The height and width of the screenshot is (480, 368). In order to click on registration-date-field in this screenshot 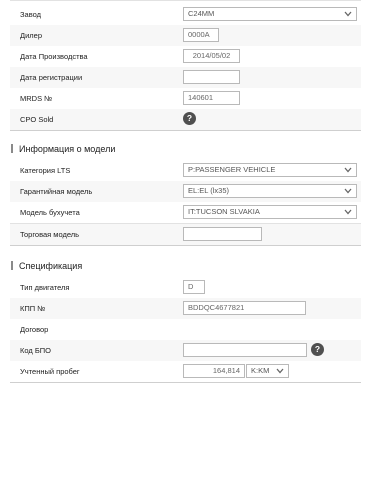, I will do `click(211, 77)`.